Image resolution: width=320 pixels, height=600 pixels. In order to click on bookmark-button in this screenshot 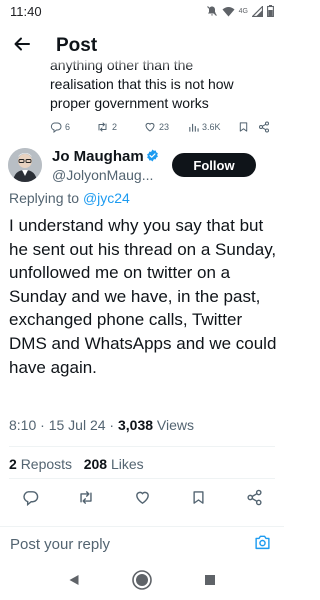, I will do `click(198, 500)`.